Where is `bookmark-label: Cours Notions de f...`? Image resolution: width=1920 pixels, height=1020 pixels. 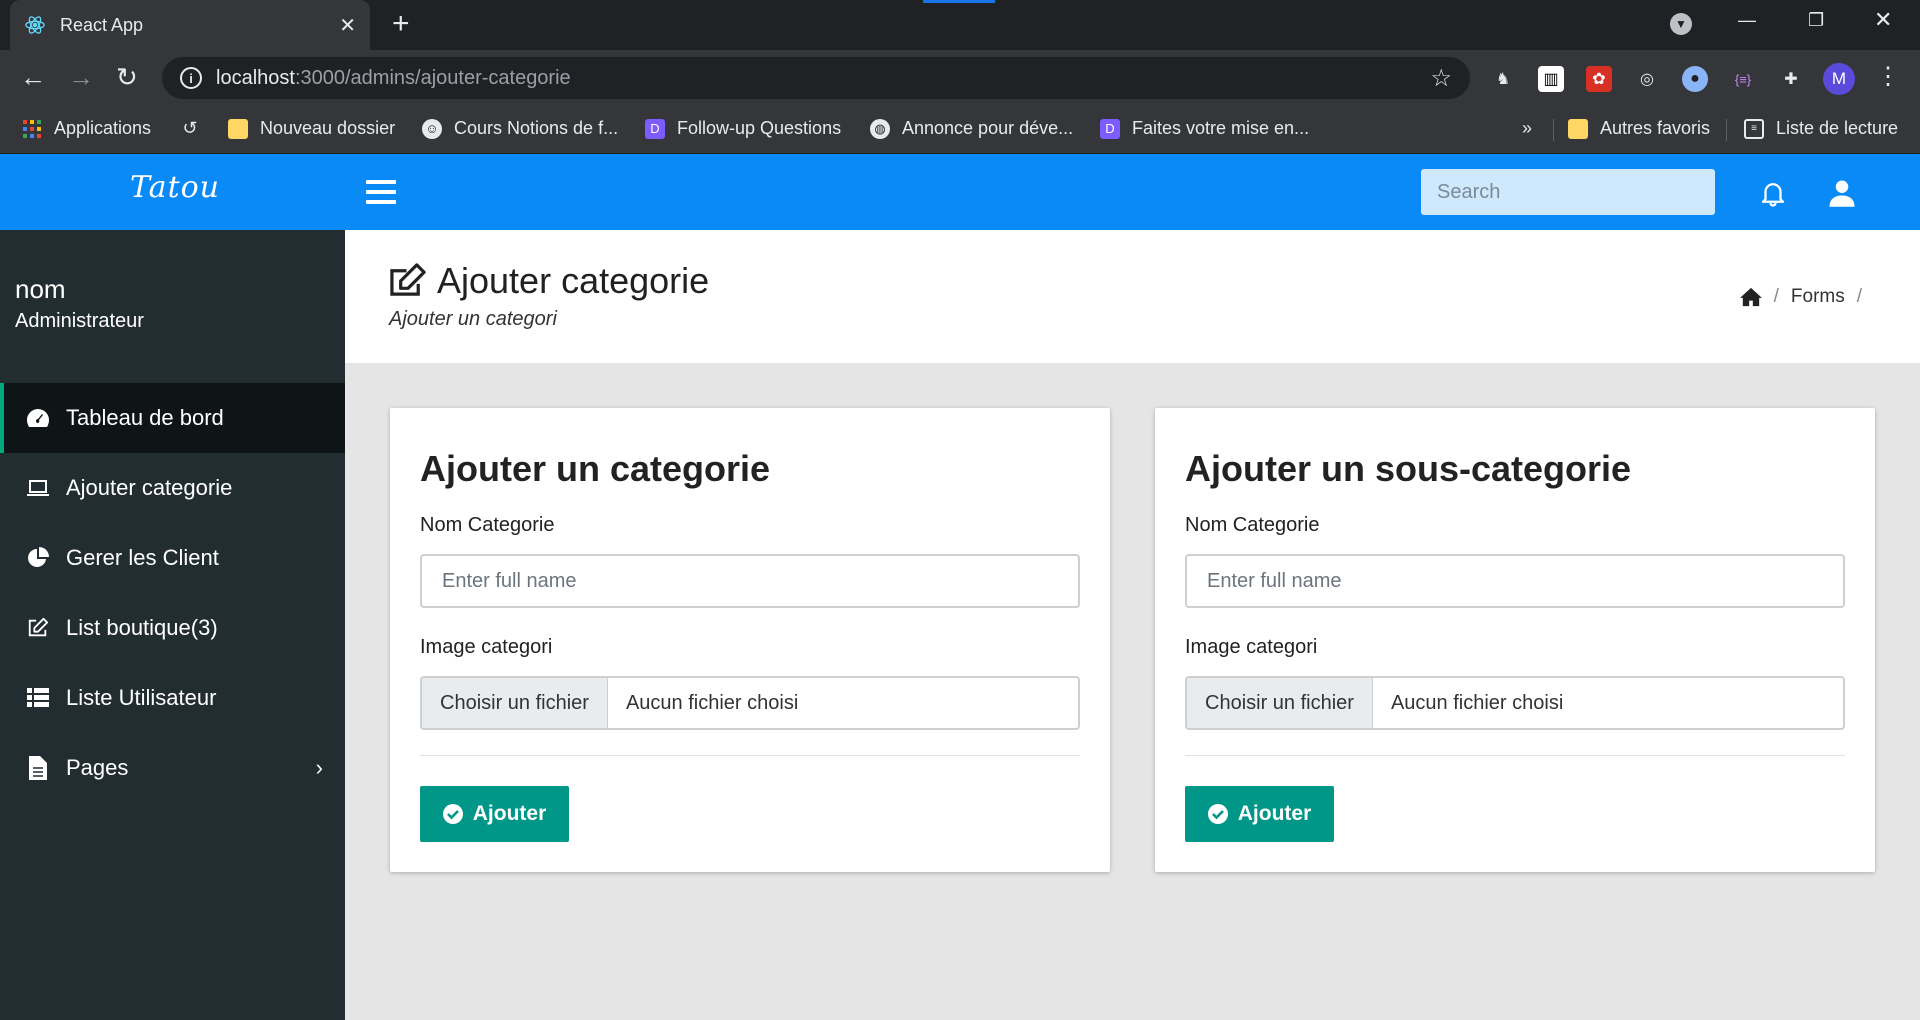 bookmark-label: Cours Notions de f... is located at coordinates (536, 128).